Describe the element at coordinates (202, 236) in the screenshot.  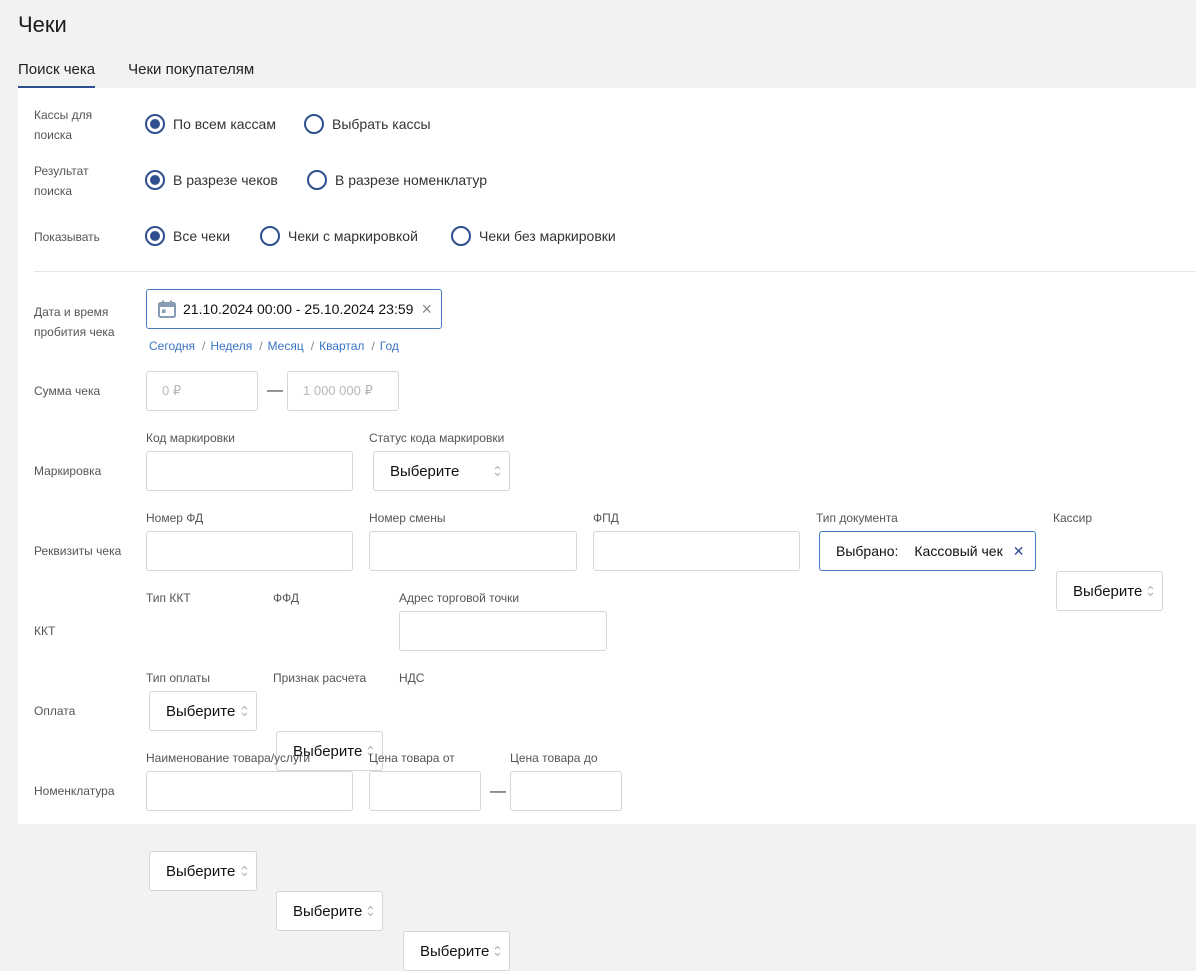
I see `radio-label: Все чеки` at that location.